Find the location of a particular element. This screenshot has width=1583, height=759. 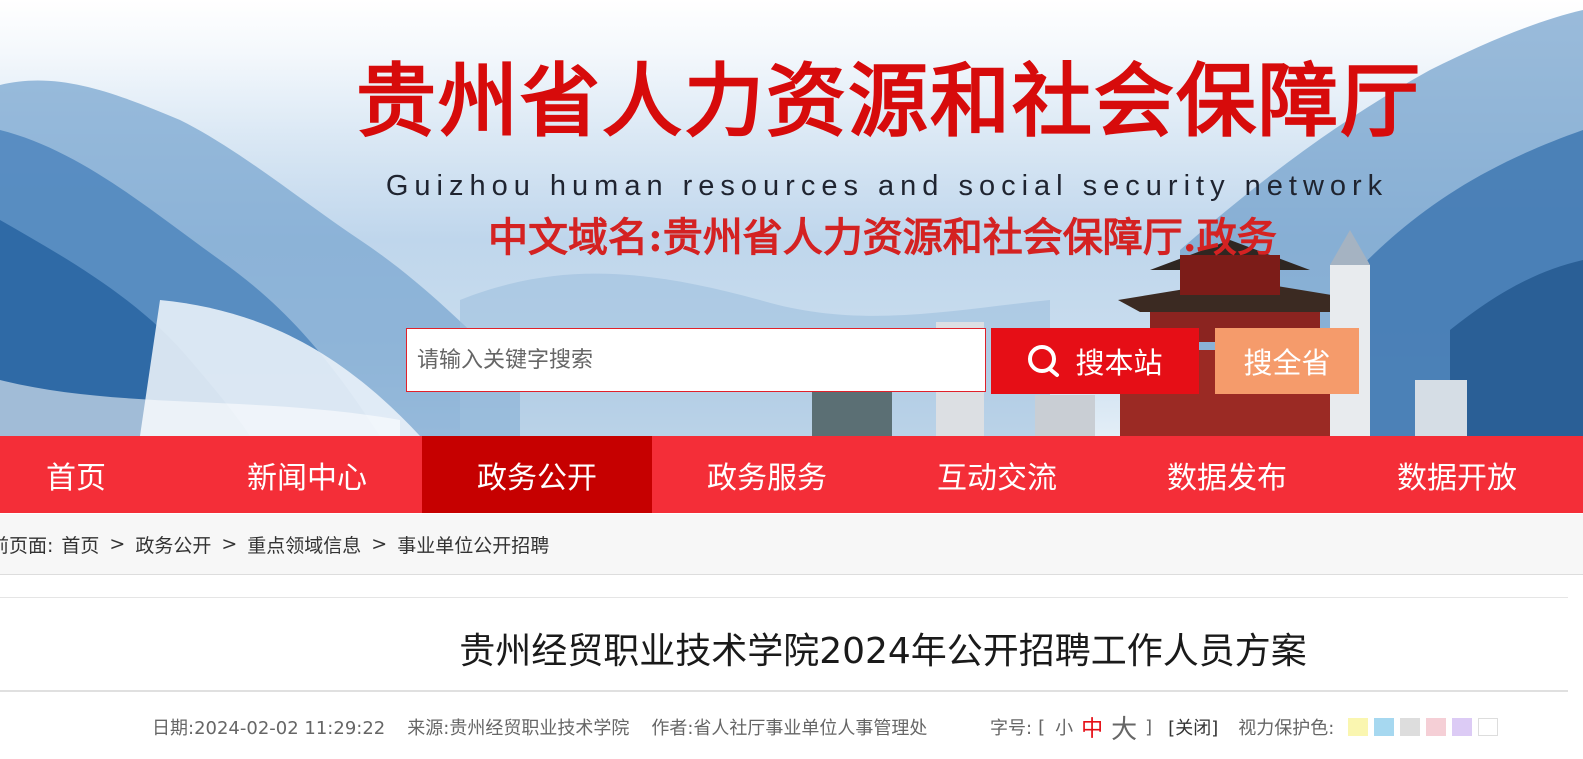

nav-label: 首页 is located at coordinates (76, 478).